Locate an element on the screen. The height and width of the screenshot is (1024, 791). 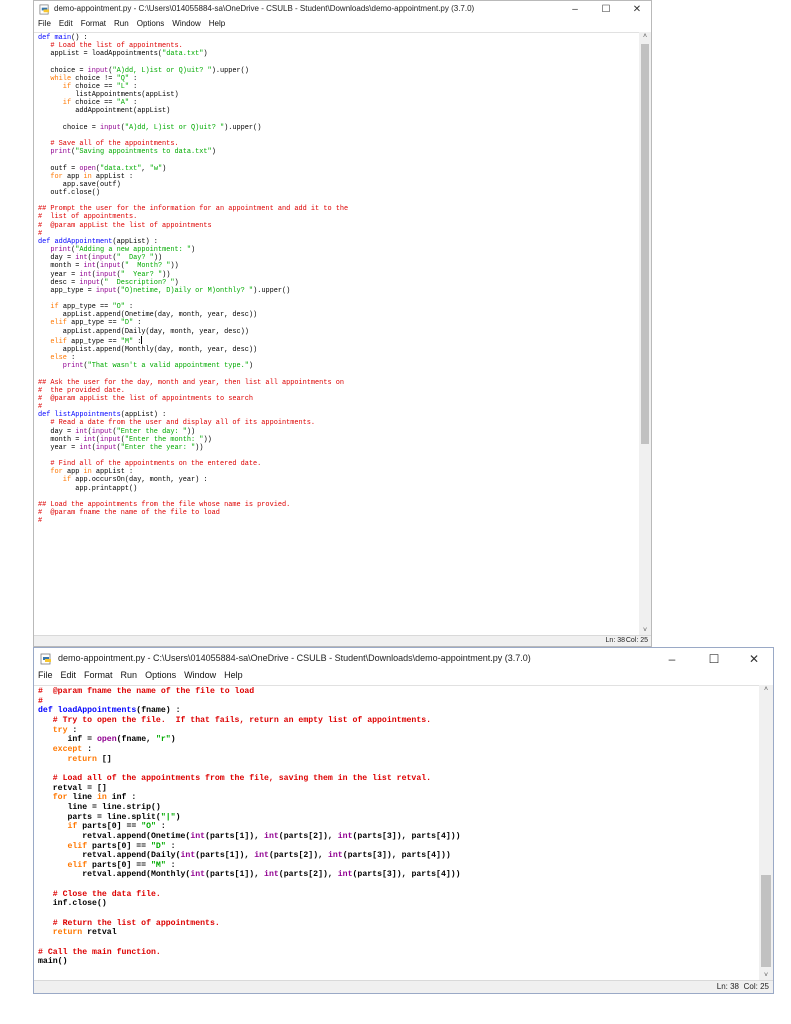
text-cursor is located at coordinates (142, 339).